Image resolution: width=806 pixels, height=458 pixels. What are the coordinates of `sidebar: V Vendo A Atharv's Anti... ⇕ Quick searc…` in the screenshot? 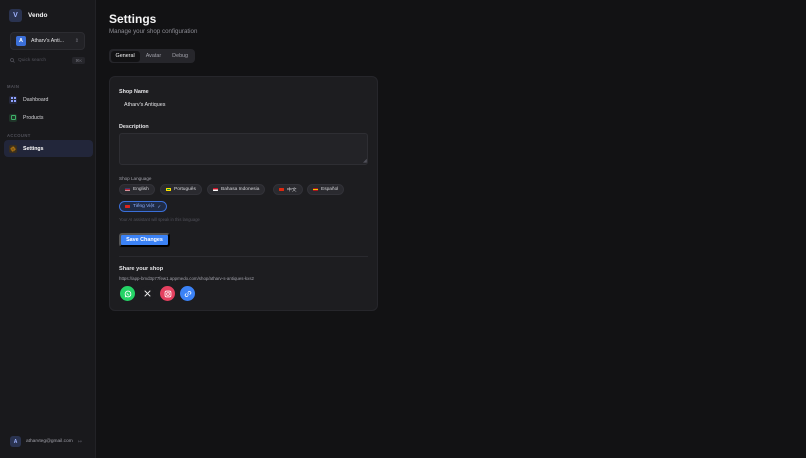 It's located at (48, 229).